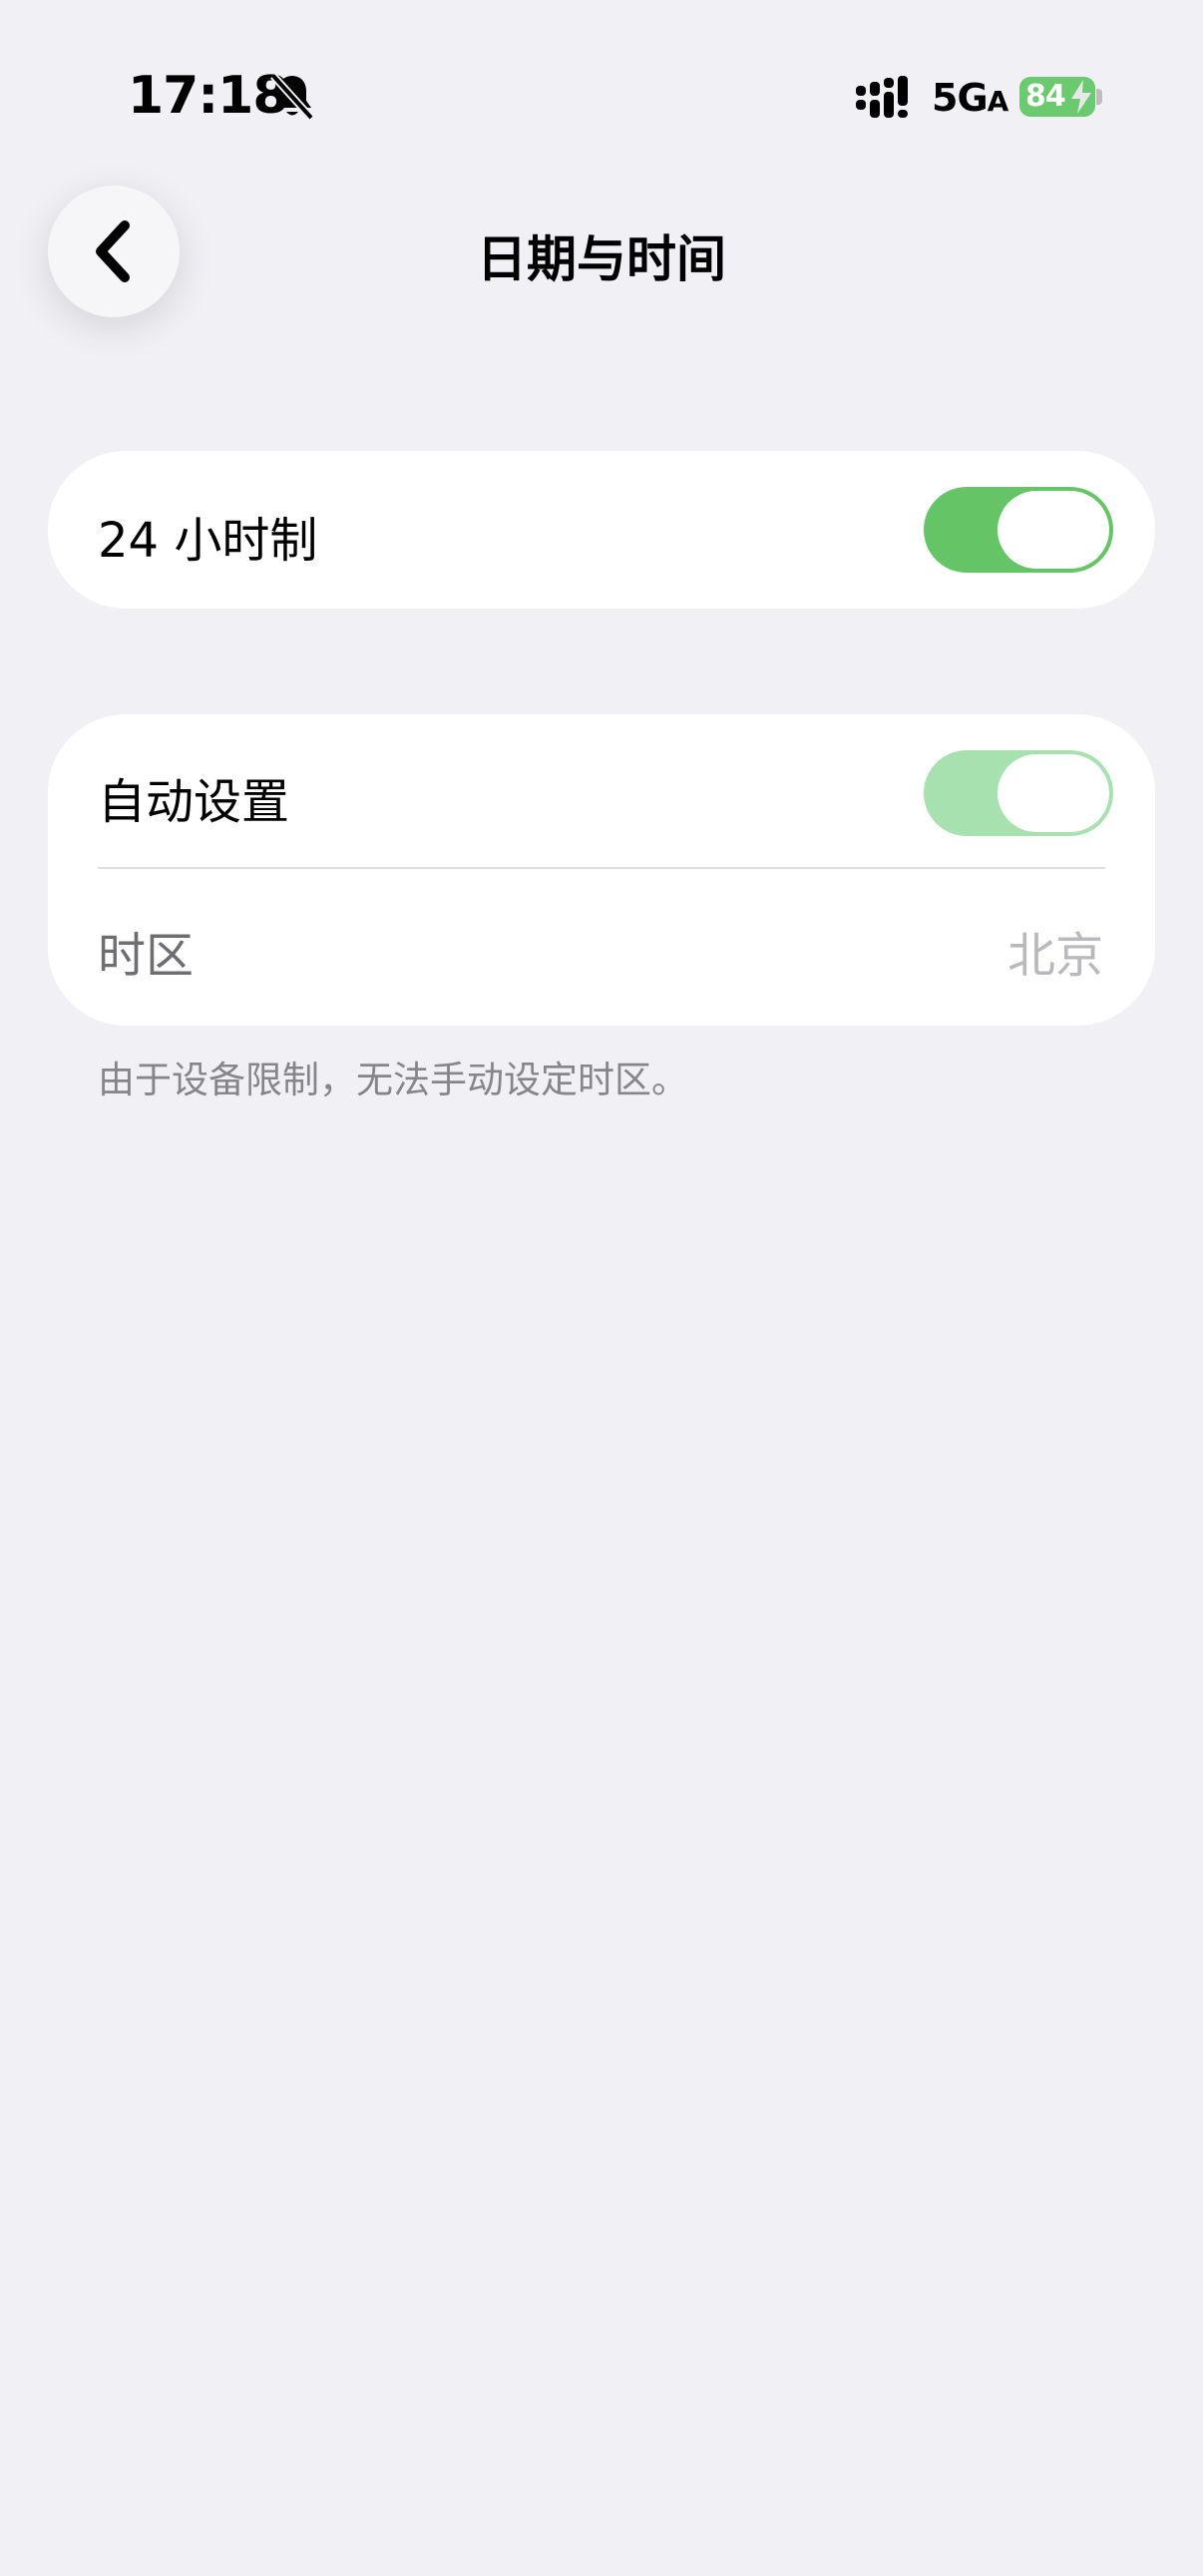  What do you see at coordinates (1055, 951) in the screenshot?
I see `timezone-value: 北京` at bounding box center [1055, 951].